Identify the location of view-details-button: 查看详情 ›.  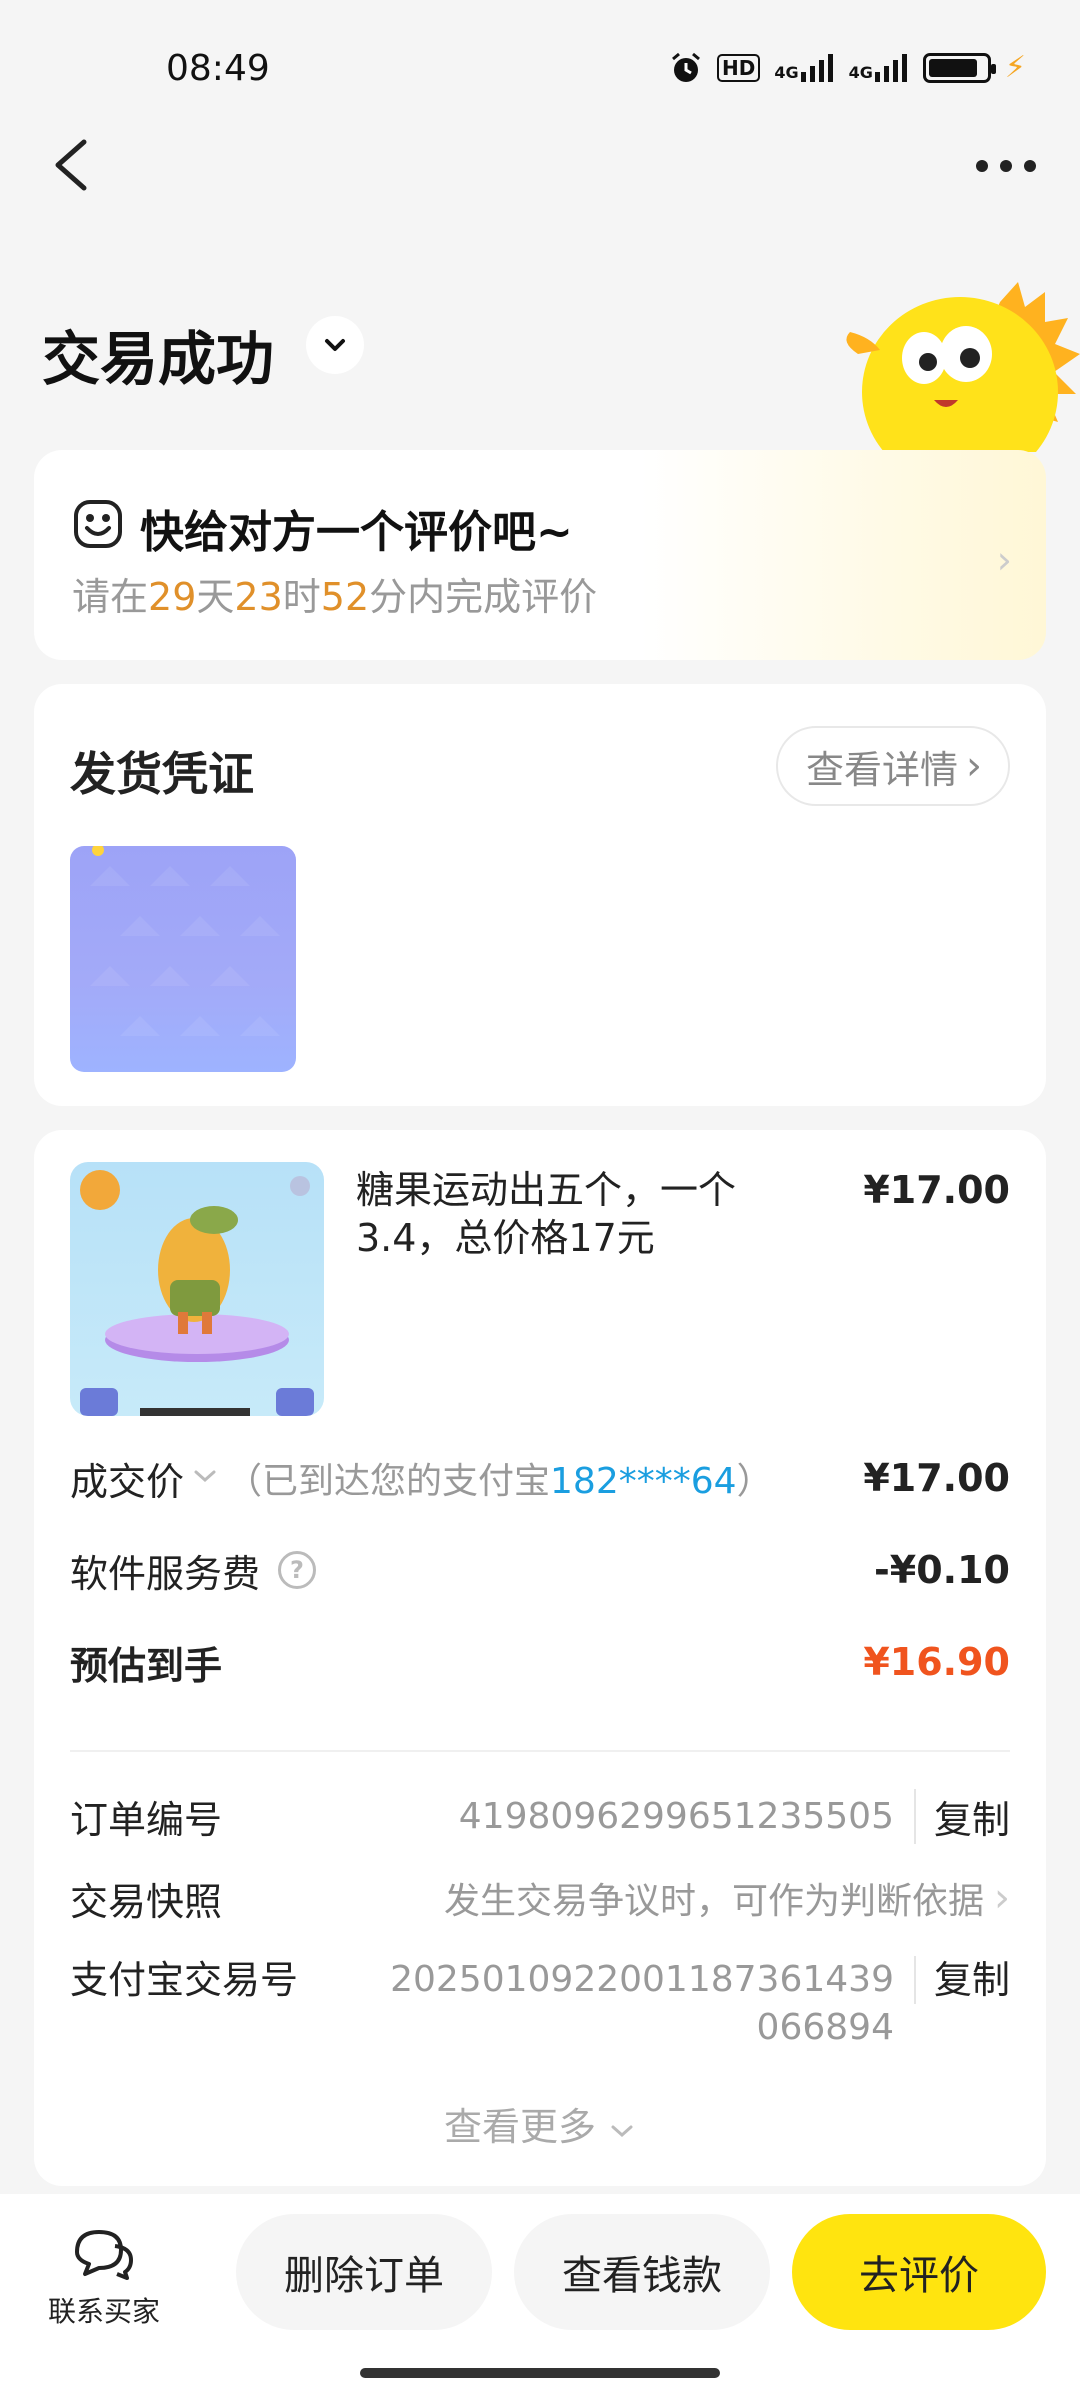
(892, 766).